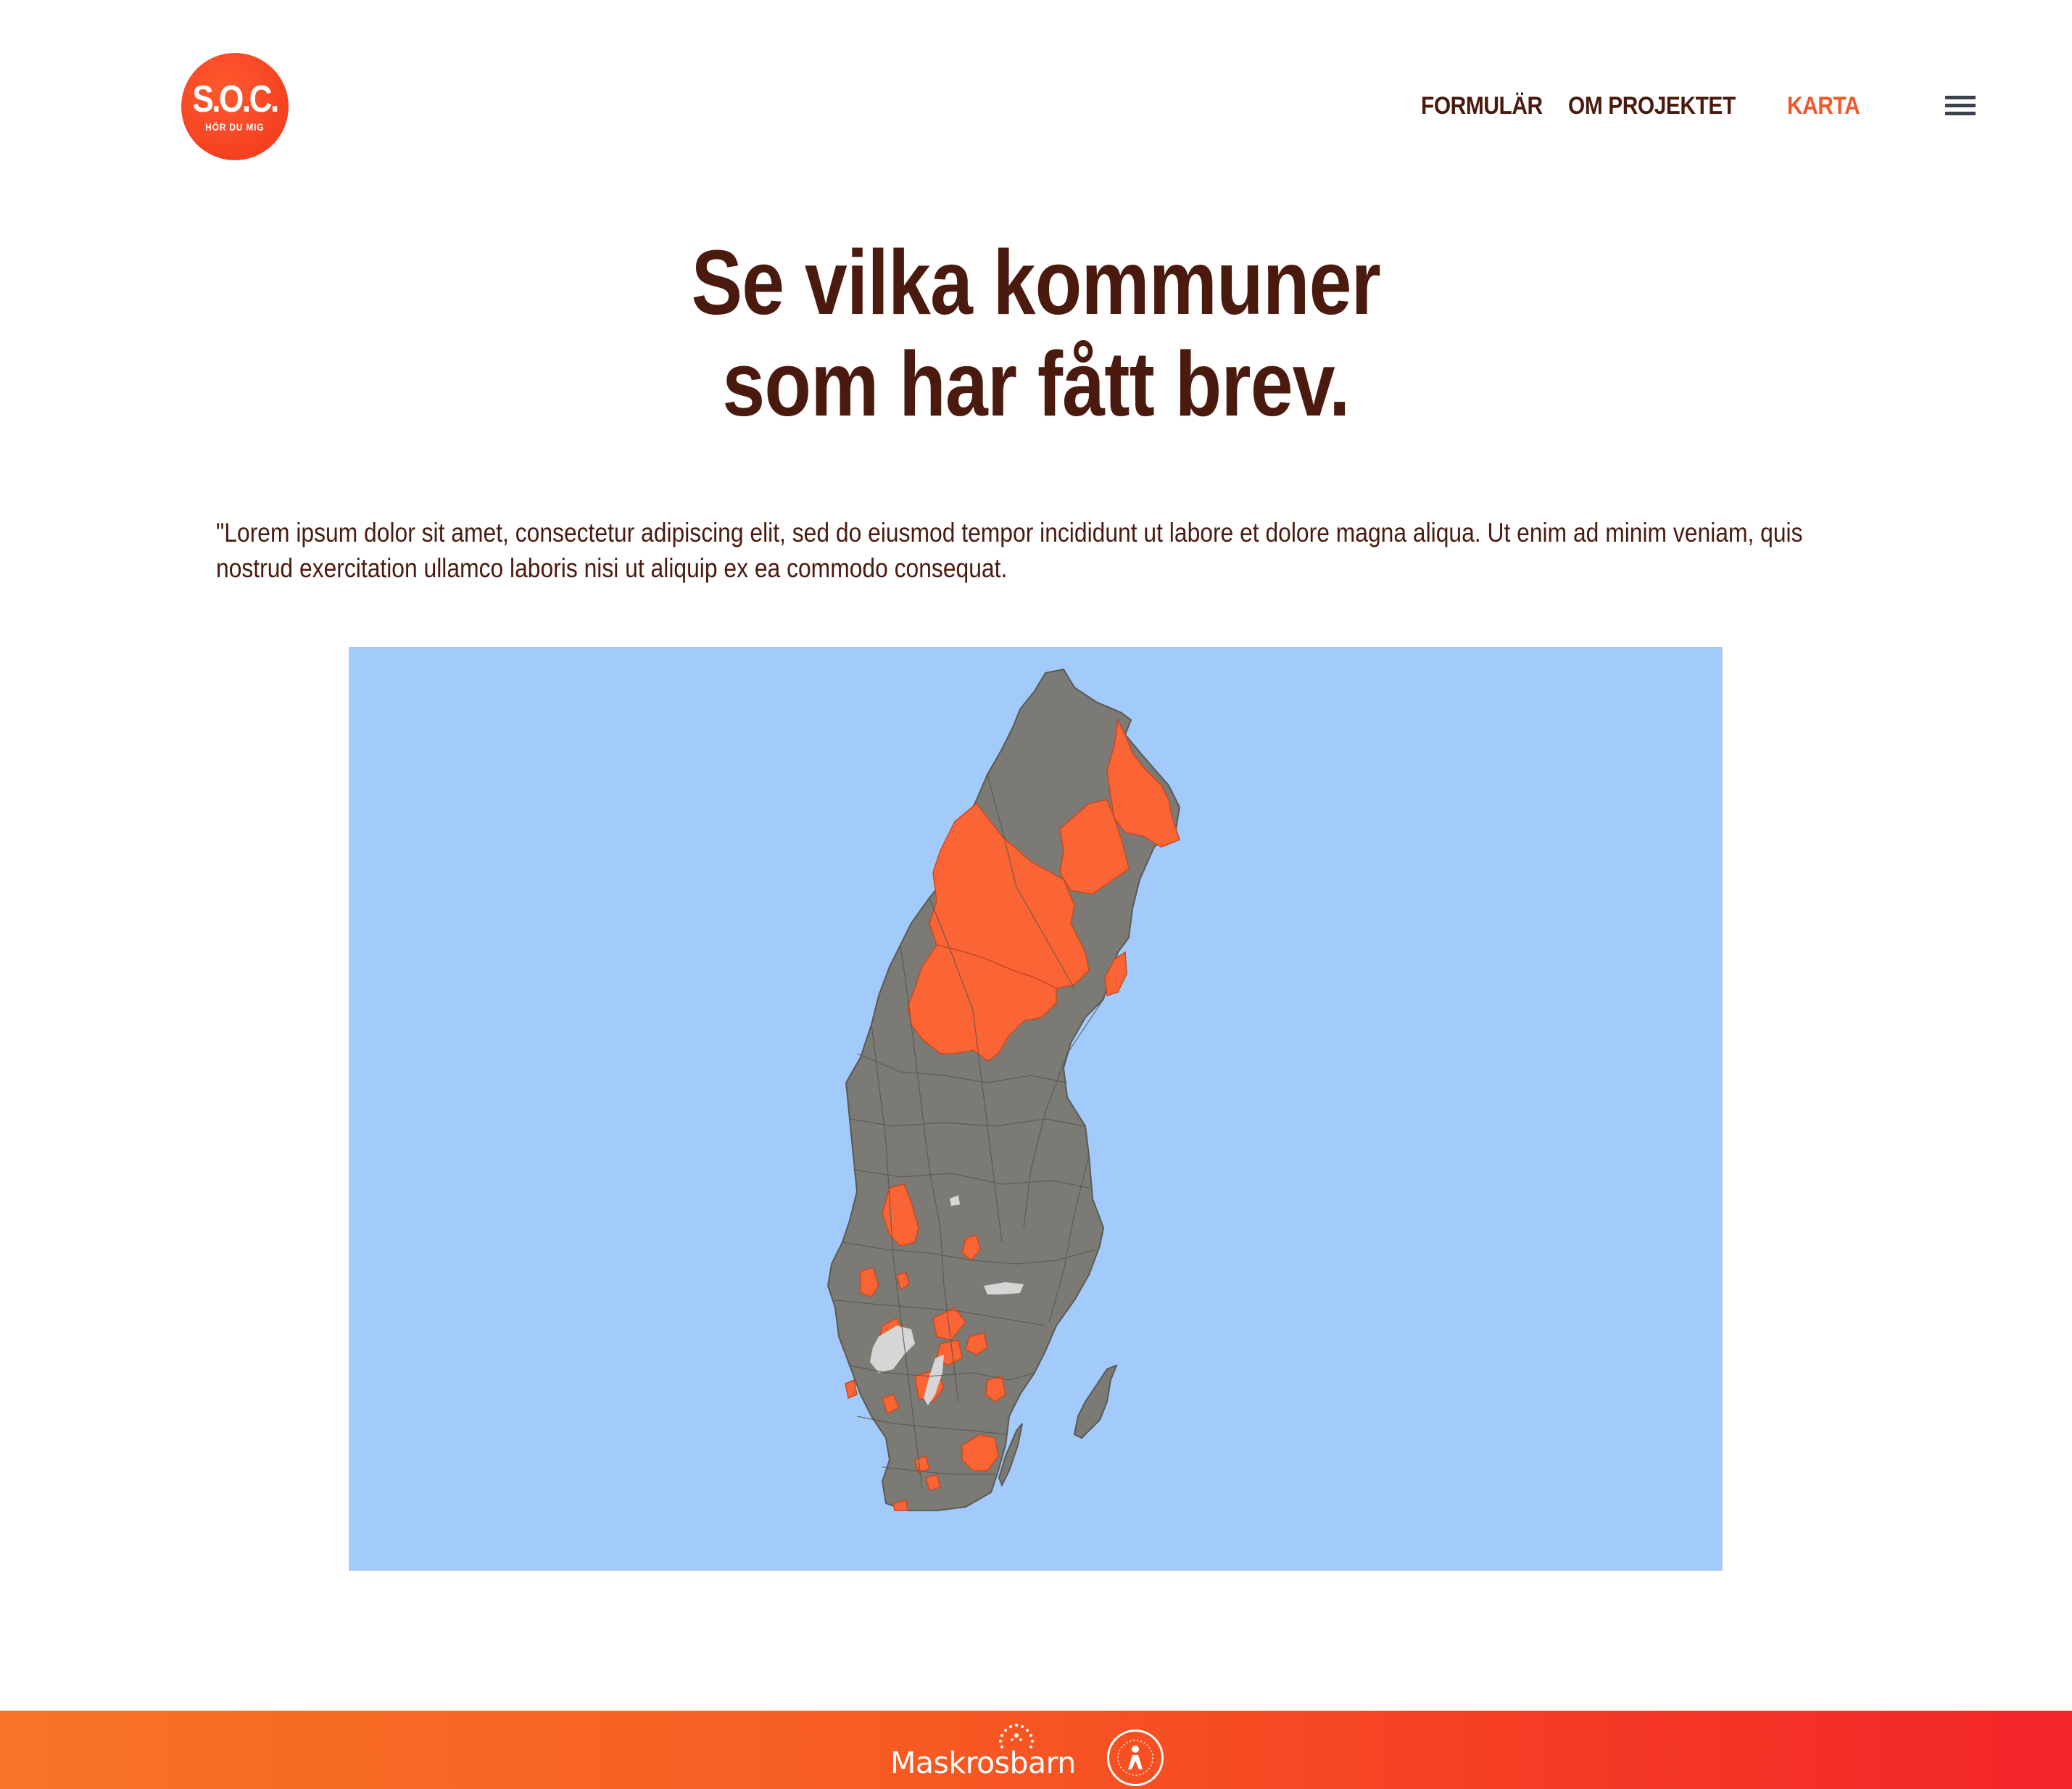 This screenshot has width=2072, height=1789. What do you see at coordinates (1482, 106) in the screenshot?
I see `nav-formular: FORMULÄR` at bounding box center [1482, 106].